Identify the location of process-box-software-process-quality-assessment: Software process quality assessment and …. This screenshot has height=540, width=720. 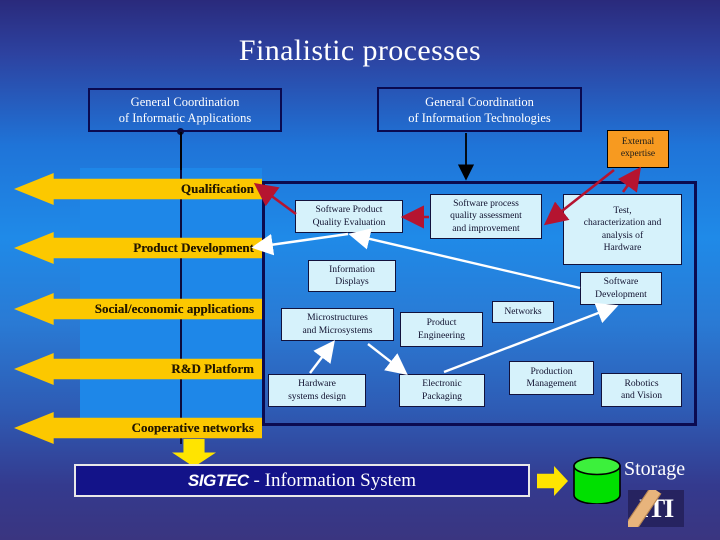
(486, 216).